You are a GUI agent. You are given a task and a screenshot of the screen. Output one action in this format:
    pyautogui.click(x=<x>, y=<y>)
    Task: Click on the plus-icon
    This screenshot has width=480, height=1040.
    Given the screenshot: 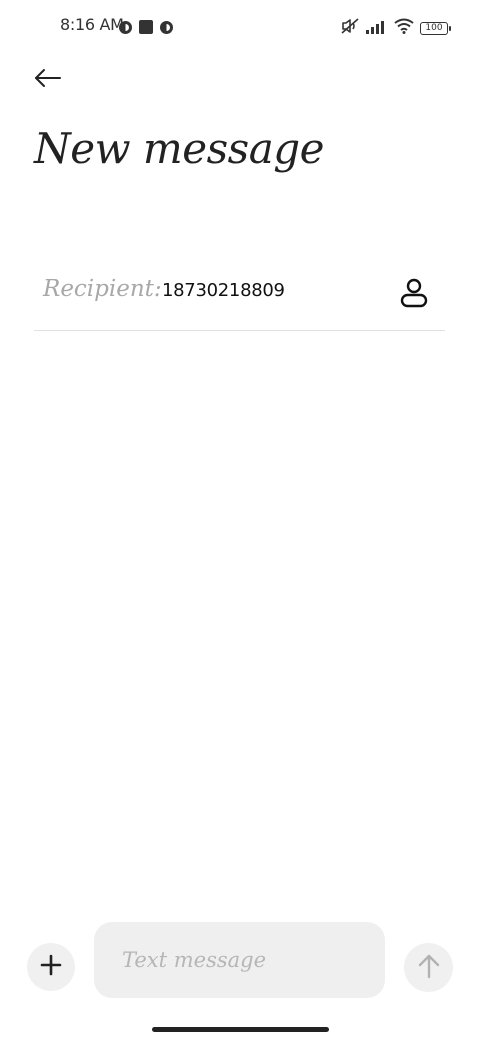 What is the action you would take?
    pyautogui.click(x=51, y=967)
    